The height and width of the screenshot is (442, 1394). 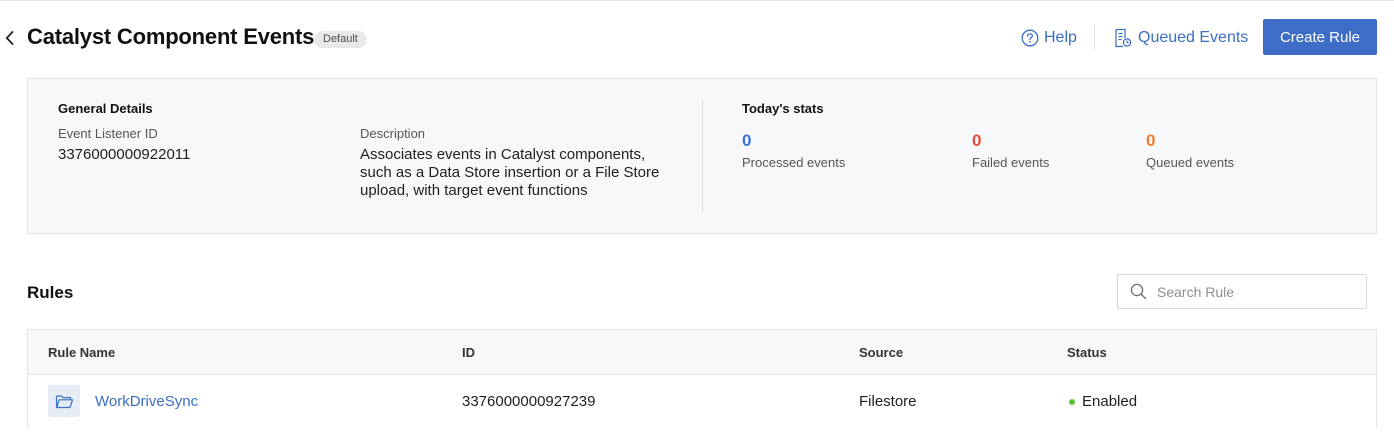 I want to click on top-divider, so click(x=697, y=0).